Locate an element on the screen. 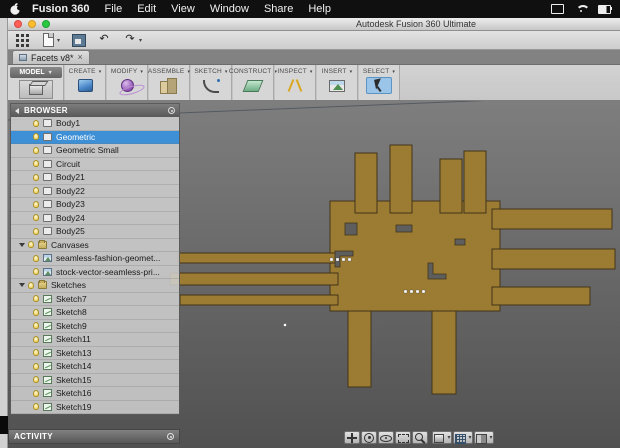  ribbon-group: SELECT is located at coordinates (379, 82).